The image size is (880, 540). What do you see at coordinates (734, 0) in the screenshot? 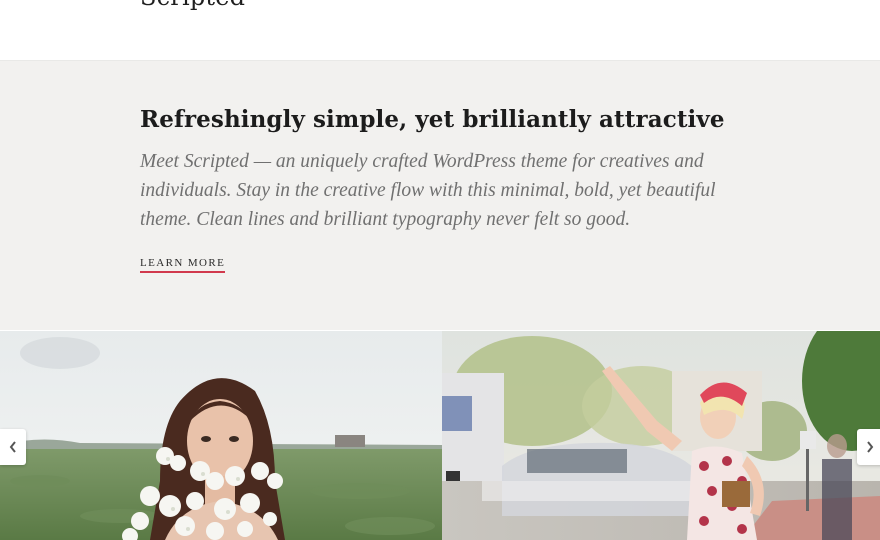
I see `hamburger-menu-icon` at bounding box center [734, 0].